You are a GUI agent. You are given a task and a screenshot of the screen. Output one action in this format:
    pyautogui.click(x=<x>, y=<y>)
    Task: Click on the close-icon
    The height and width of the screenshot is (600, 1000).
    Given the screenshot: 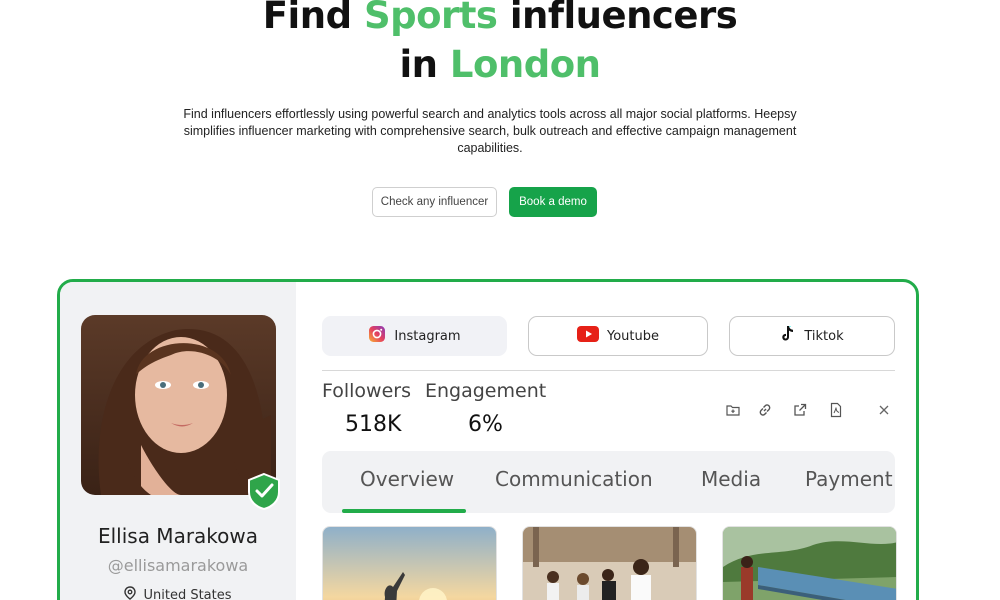 What is the action you would take?
    pyautogui.click(x=884, y=410)
    